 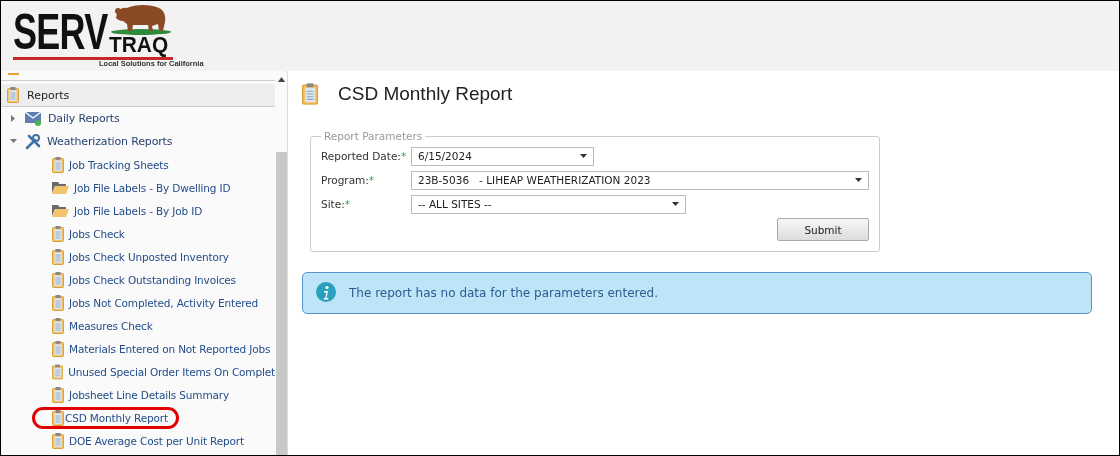 I want to click on envelope-icon, so click(x=33, y=118).